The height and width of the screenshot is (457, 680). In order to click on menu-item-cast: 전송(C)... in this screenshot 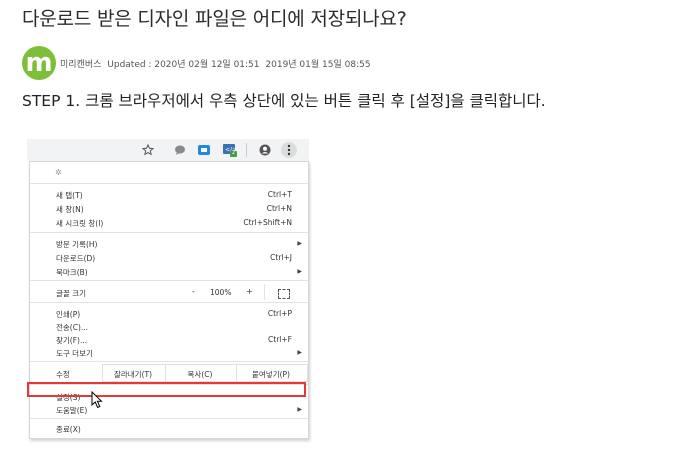, I will do `click(72, 327)`.